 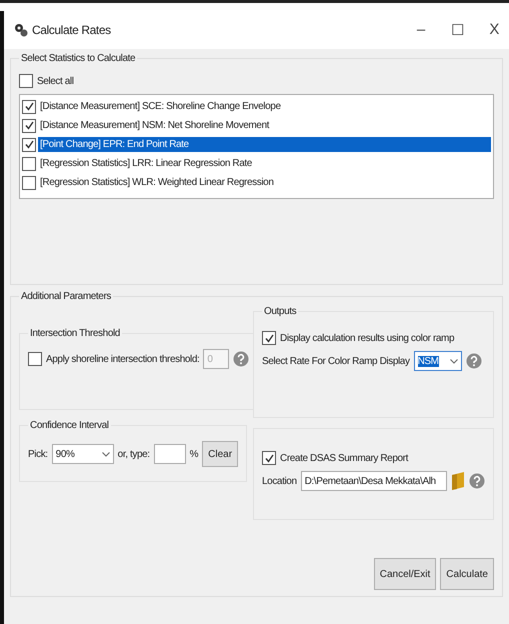 What do you see at coordinates (280, 311) in the screenshot?
I see `group-title: Outputs` at bounding box center [280, 311].